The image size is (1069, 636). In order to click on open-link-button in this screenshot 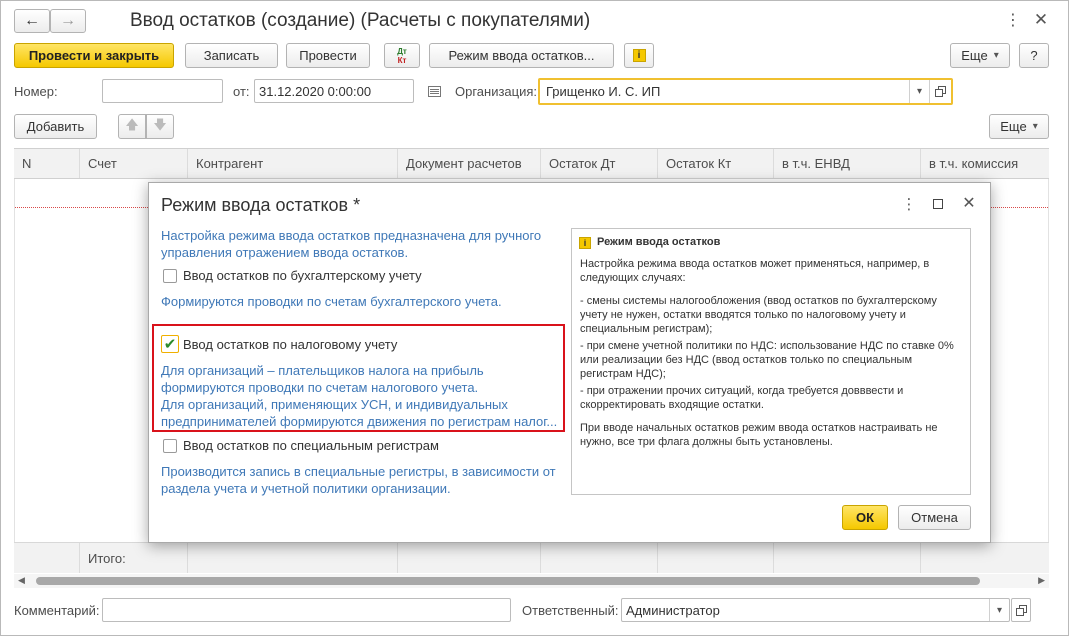, I will do `click(940, 91)`.